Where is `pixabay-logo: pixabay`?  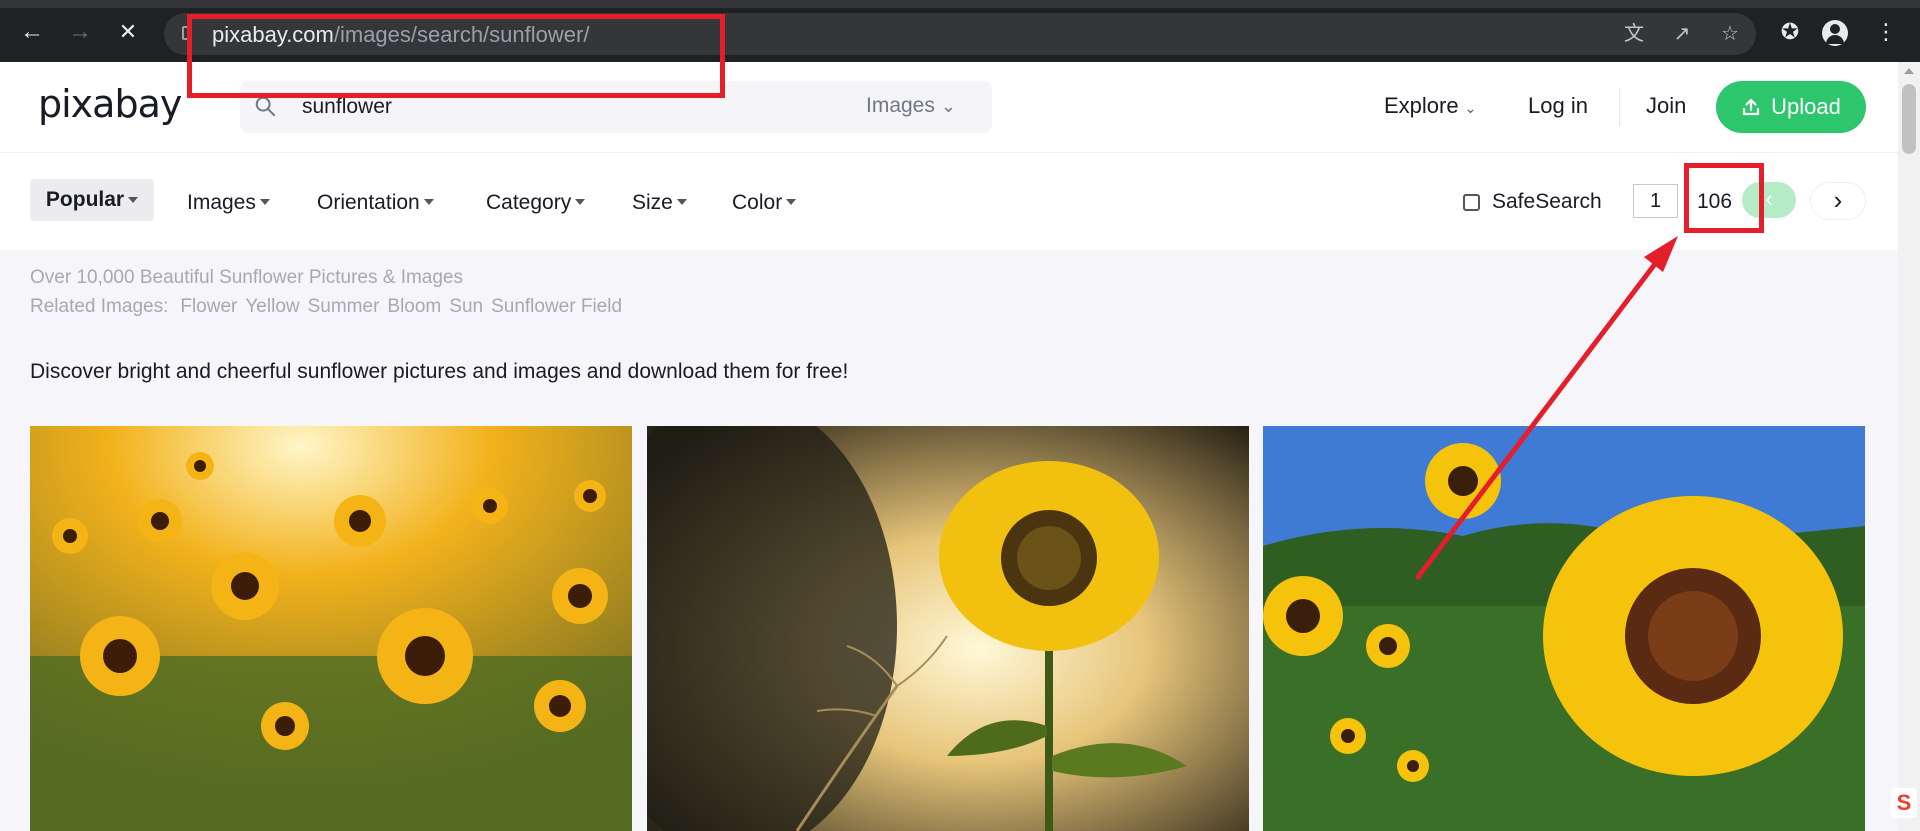
pixabay-logo: pixabay is located at coordinates (110, 104).